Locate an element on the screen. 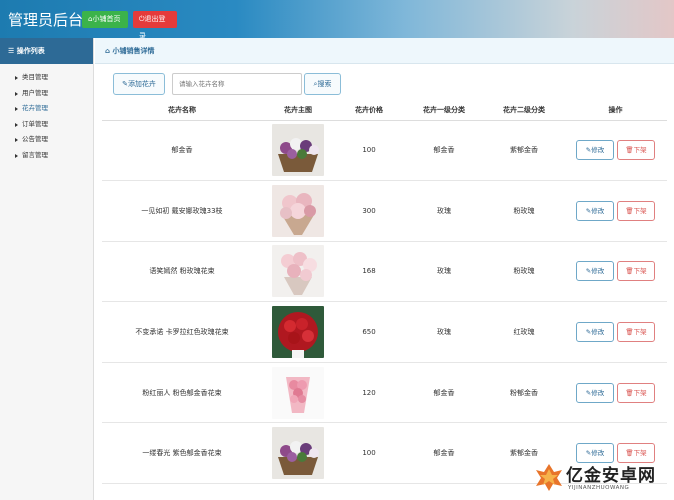  col-name: 花卉名称 is located at coordinates (182, 111).